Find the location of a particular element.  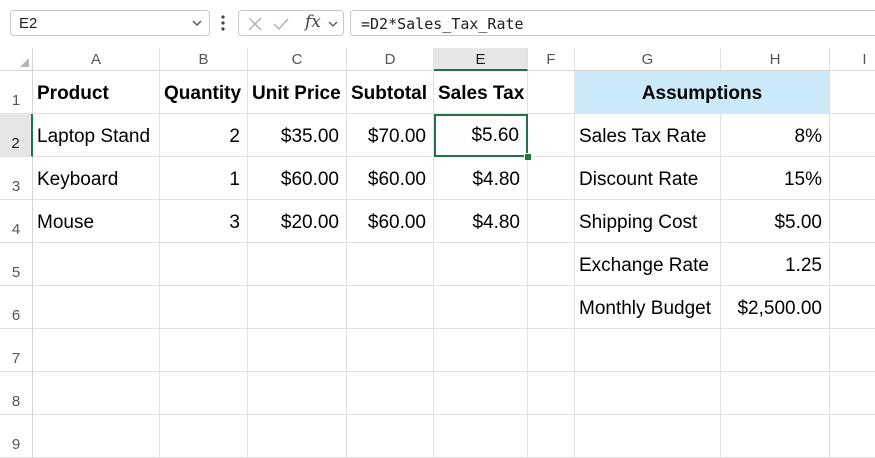

cell-G3: Discount Rate is located at coordinates (648, 178).